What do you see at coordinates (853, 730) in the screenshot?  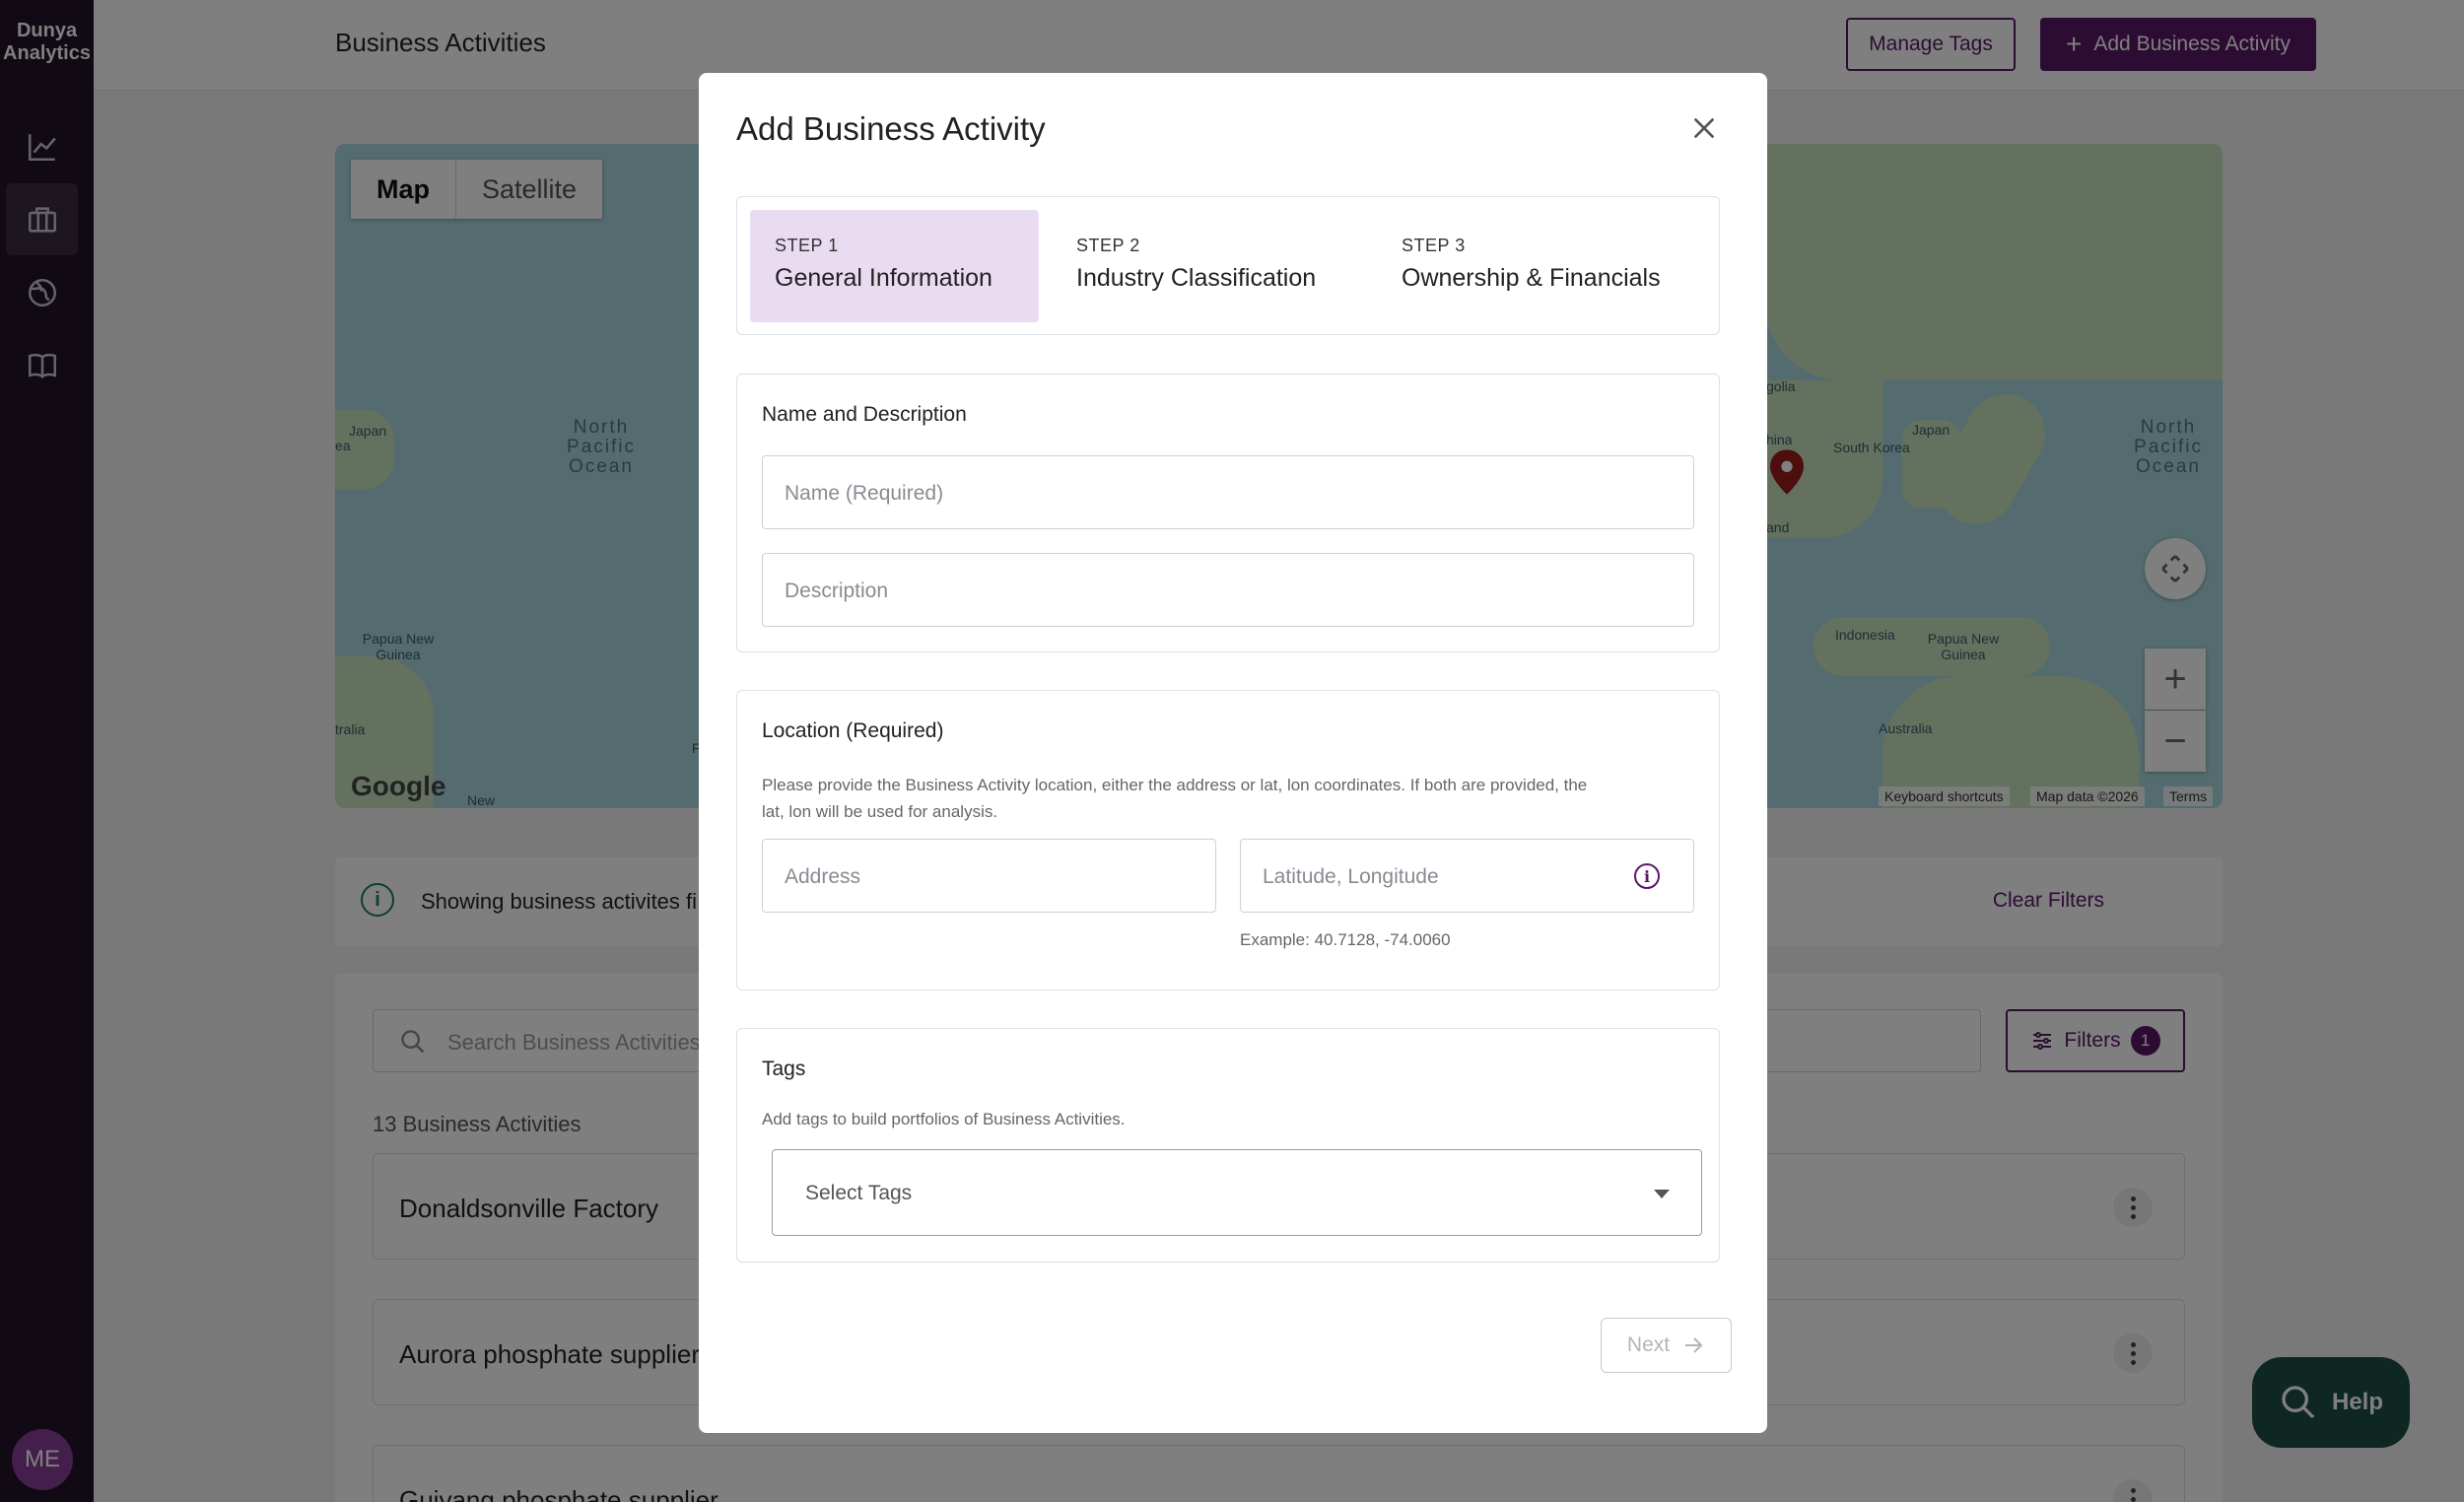 I see `section-title: Location (Required)` at bounding box center [853, 730].